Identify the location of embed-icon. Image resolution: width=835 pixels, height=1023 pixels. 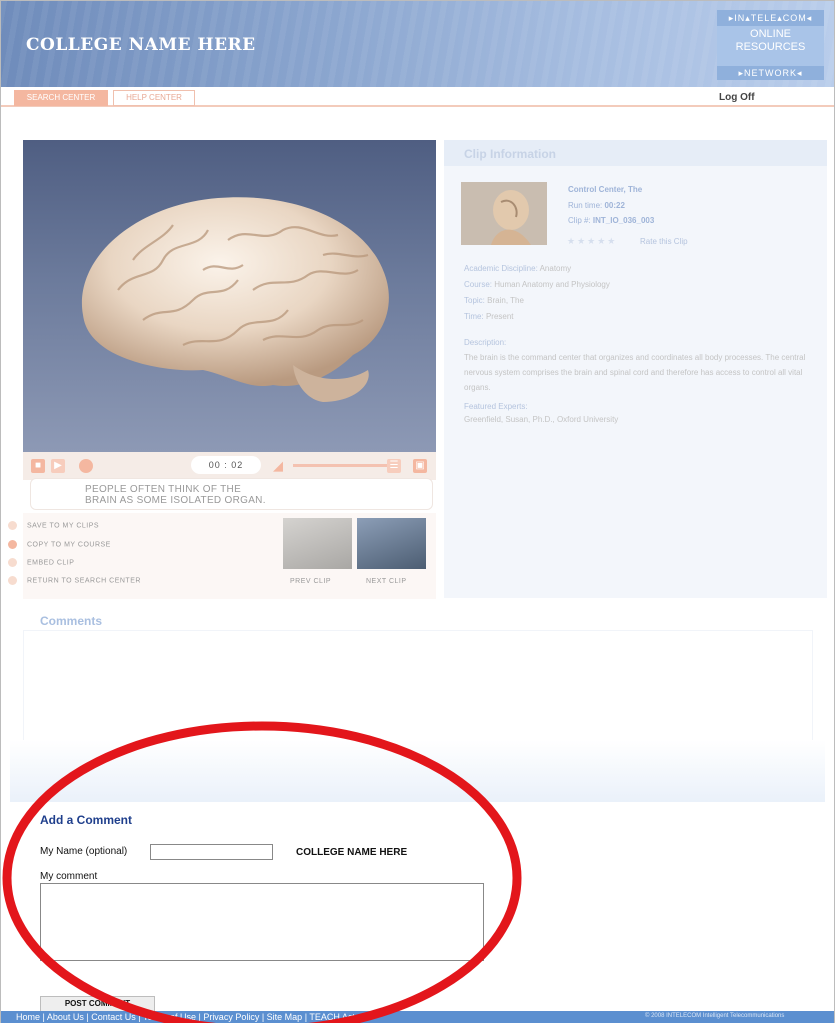
(12, 562).